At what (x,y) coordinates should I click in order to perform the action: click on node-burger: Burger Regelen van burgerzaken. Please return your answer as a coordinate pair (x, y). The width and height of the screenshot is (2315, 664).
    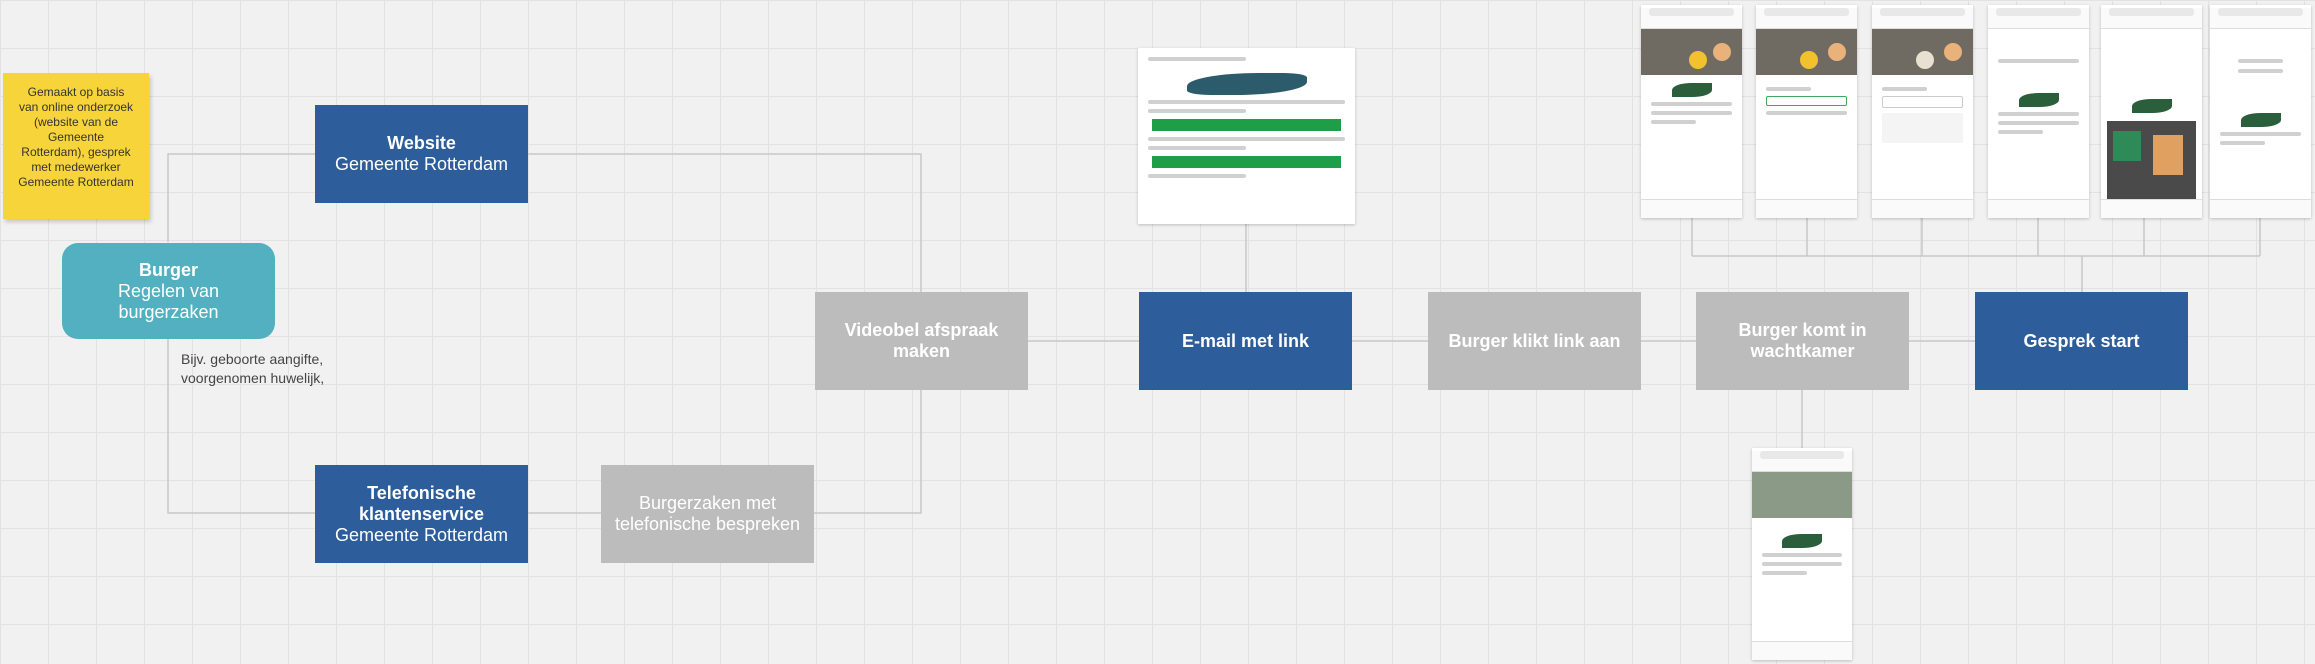
    Looking at the image, I should click on (168, 291).